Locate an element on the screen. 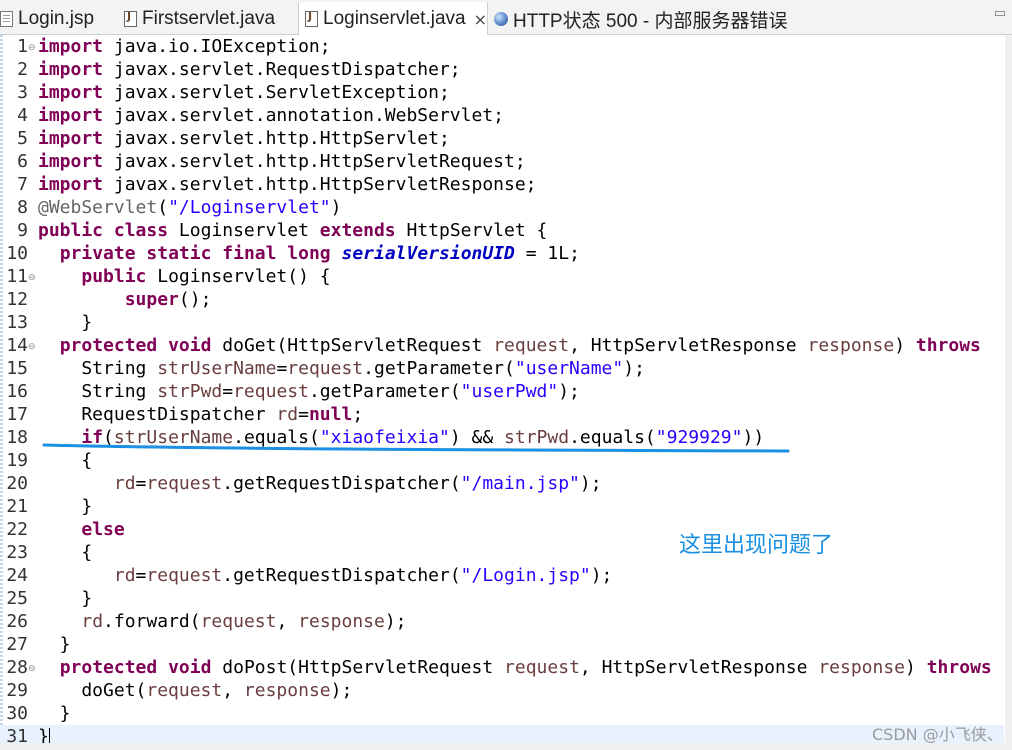 The height and width of the screenshot is (750, 1012). blue-underline-annotation is located at coordinates (416, 448).